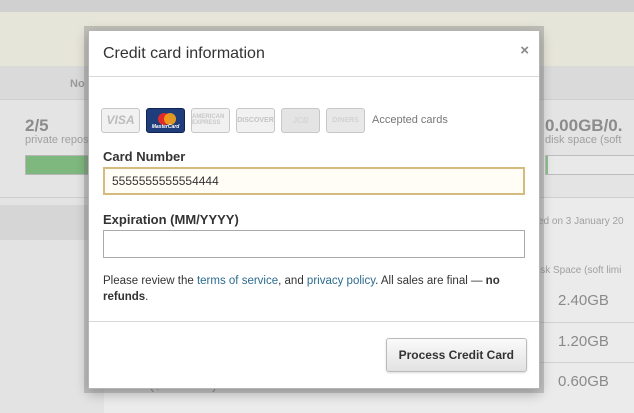 The height and width of the screenshot is (413, 634). What do you see at coordinates (292, 281) in the screenshot?
I see `terms-text: , and` at bounding box center [292, 281].